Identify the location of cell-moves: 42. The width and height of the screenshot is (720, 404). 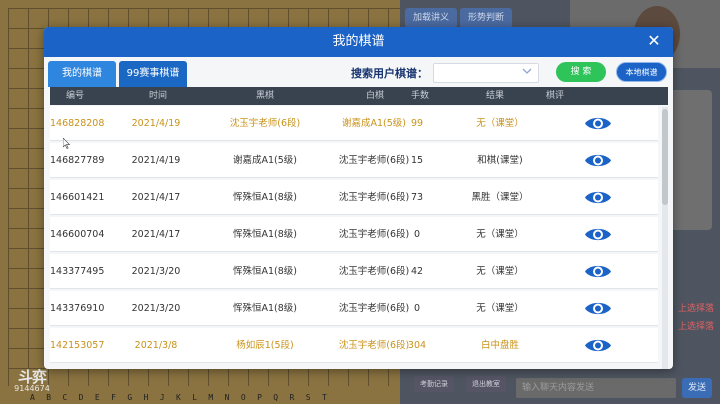
(417, 271).